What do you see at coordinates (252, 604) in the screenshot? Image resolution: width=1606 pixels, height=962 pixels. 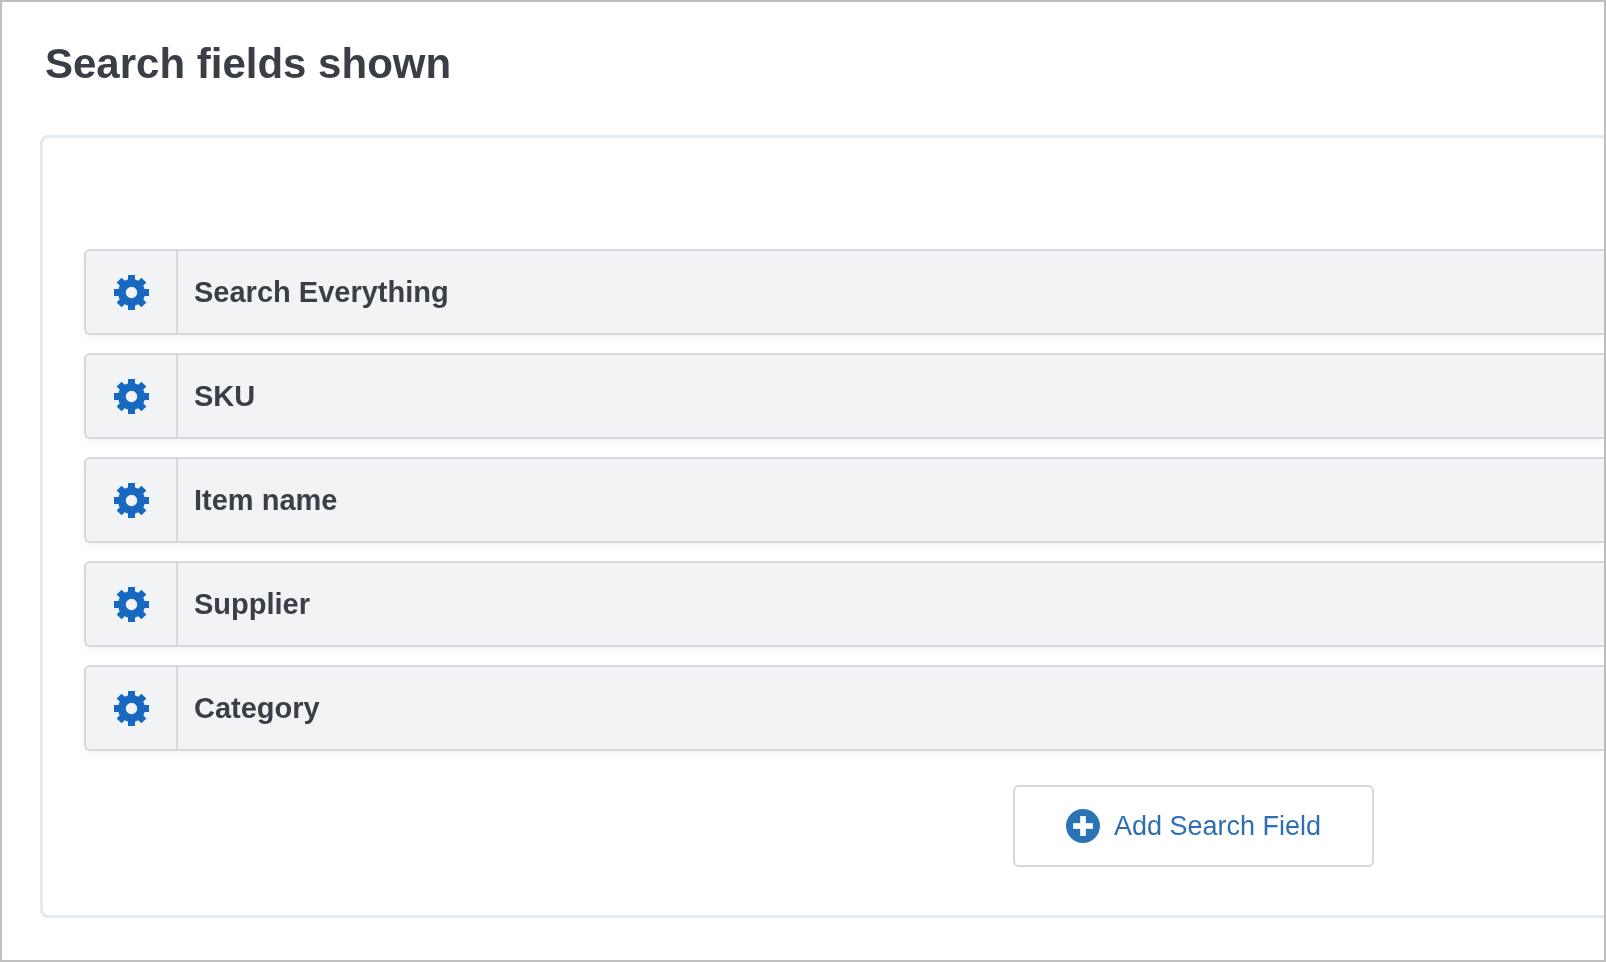 I see `field-label: Supplier` at bounding box center [252, 604].